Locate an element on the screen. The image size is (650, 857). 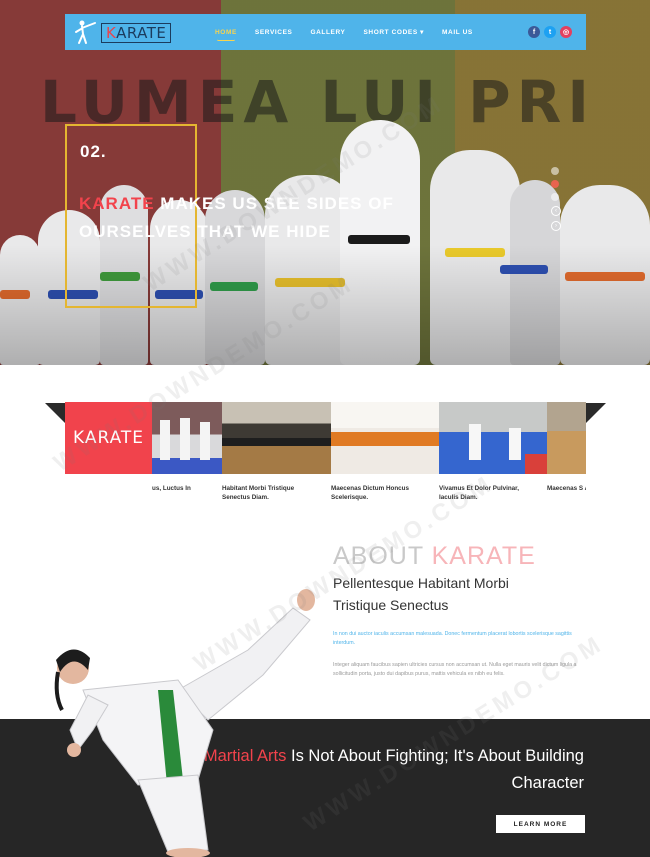
about-title: About Karate is located at coordinates (434, 556).